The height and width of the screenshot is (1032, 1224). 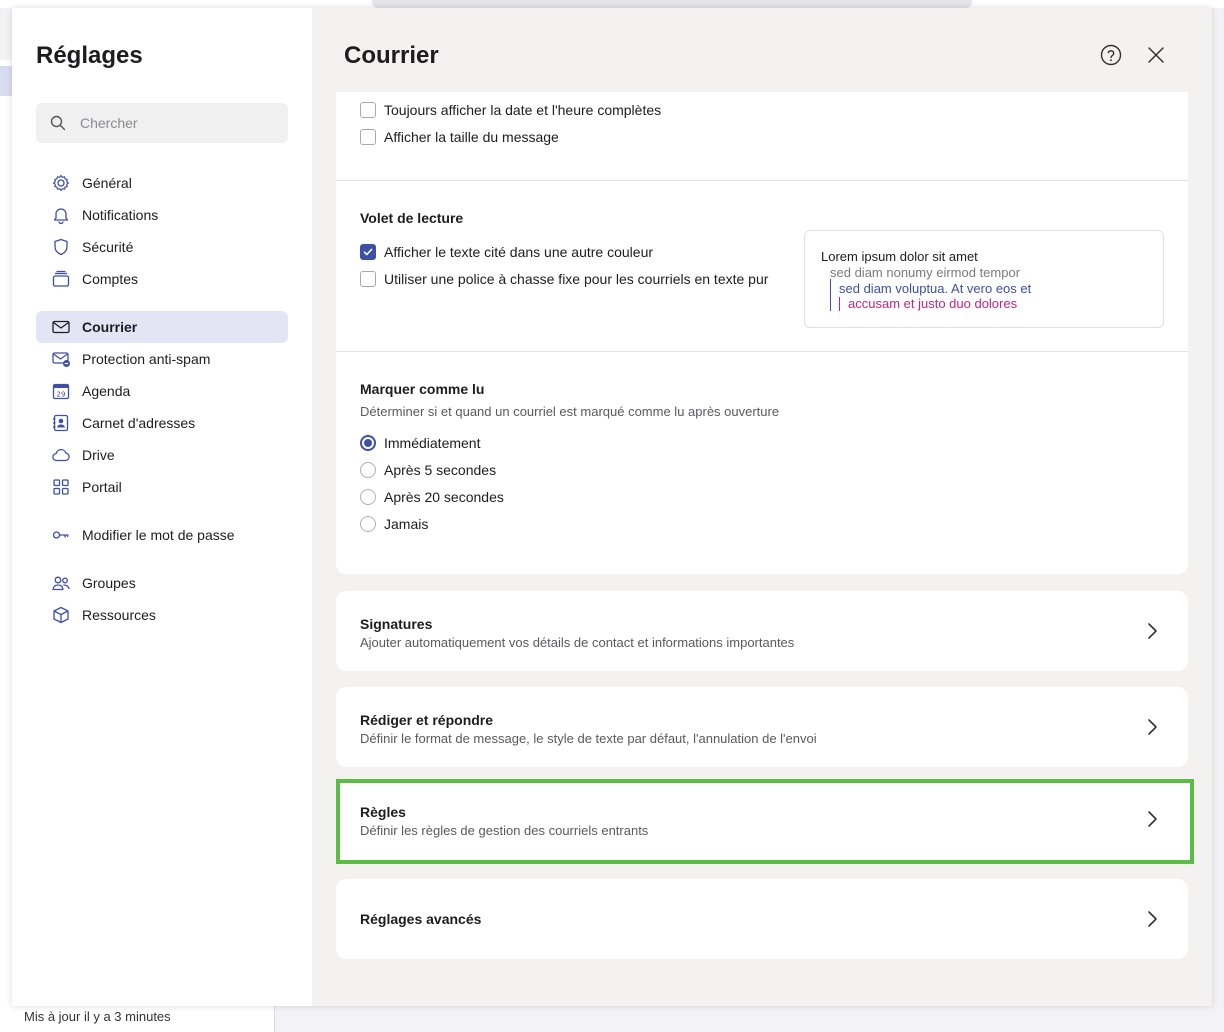 I want to click on sidebar-title: Réglages, so click(x=89, y=55).